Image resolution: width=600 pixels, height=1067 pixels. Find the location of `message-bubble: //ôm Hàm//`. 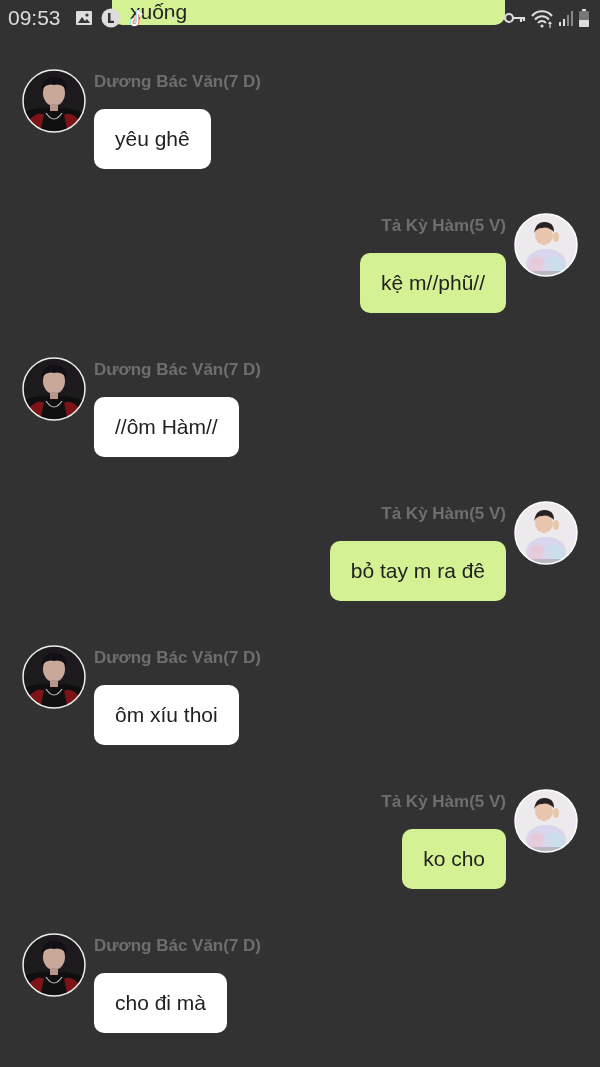

message-bubble: //ôm Hàm// is located at coordinates (166, 427).